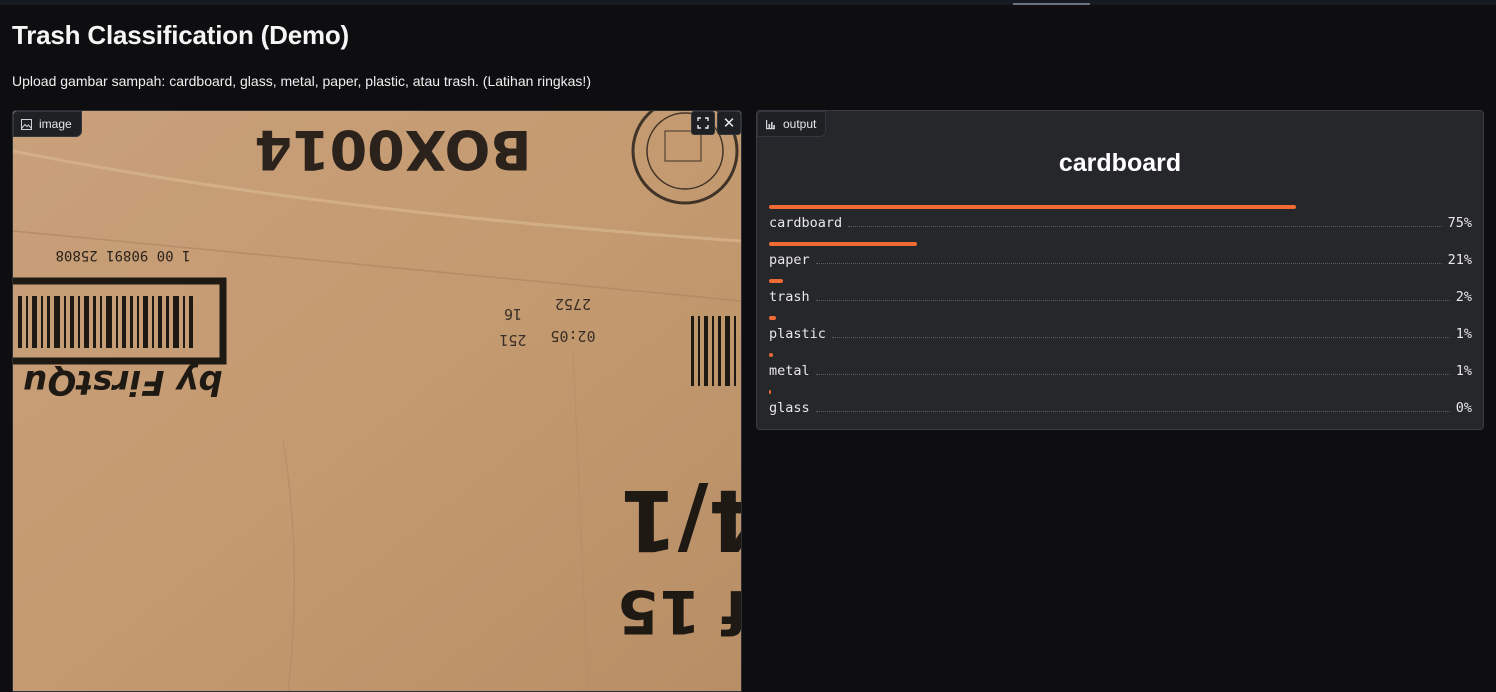 The height and width of the screenshot is (692, 1496). Describe the element at coordinates (789, 408) in the screenshot. I see `confidence-class-name: glass` at that location.